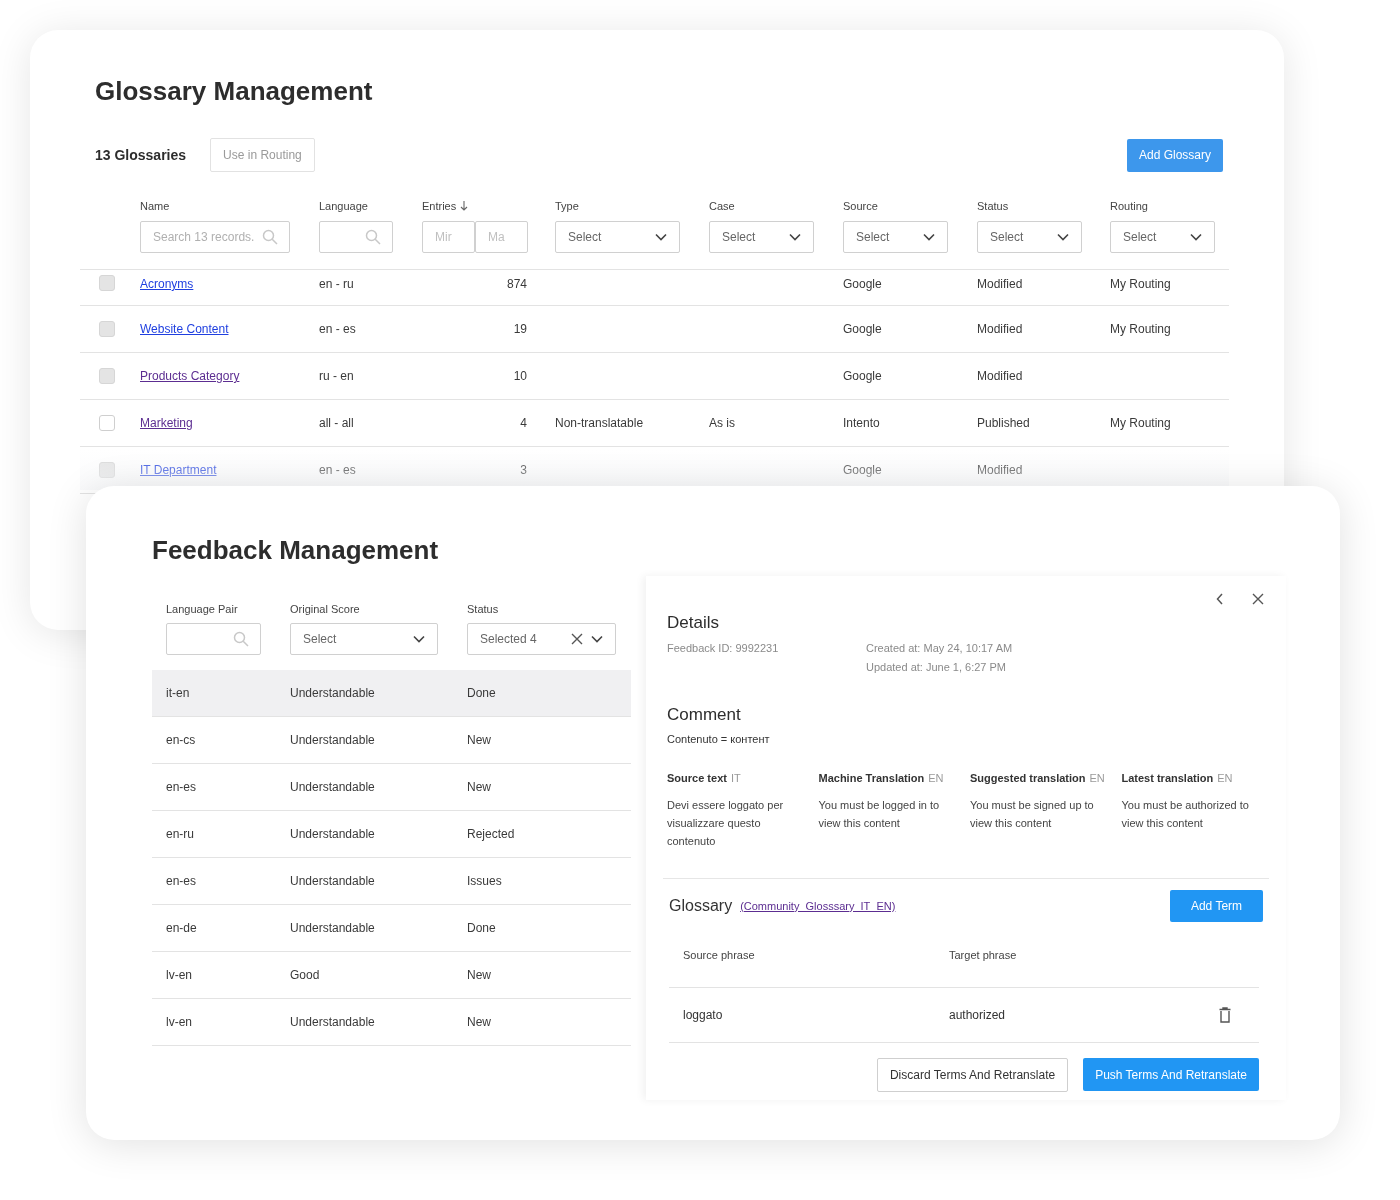  I want to click on close-button, so click(1258, 599).